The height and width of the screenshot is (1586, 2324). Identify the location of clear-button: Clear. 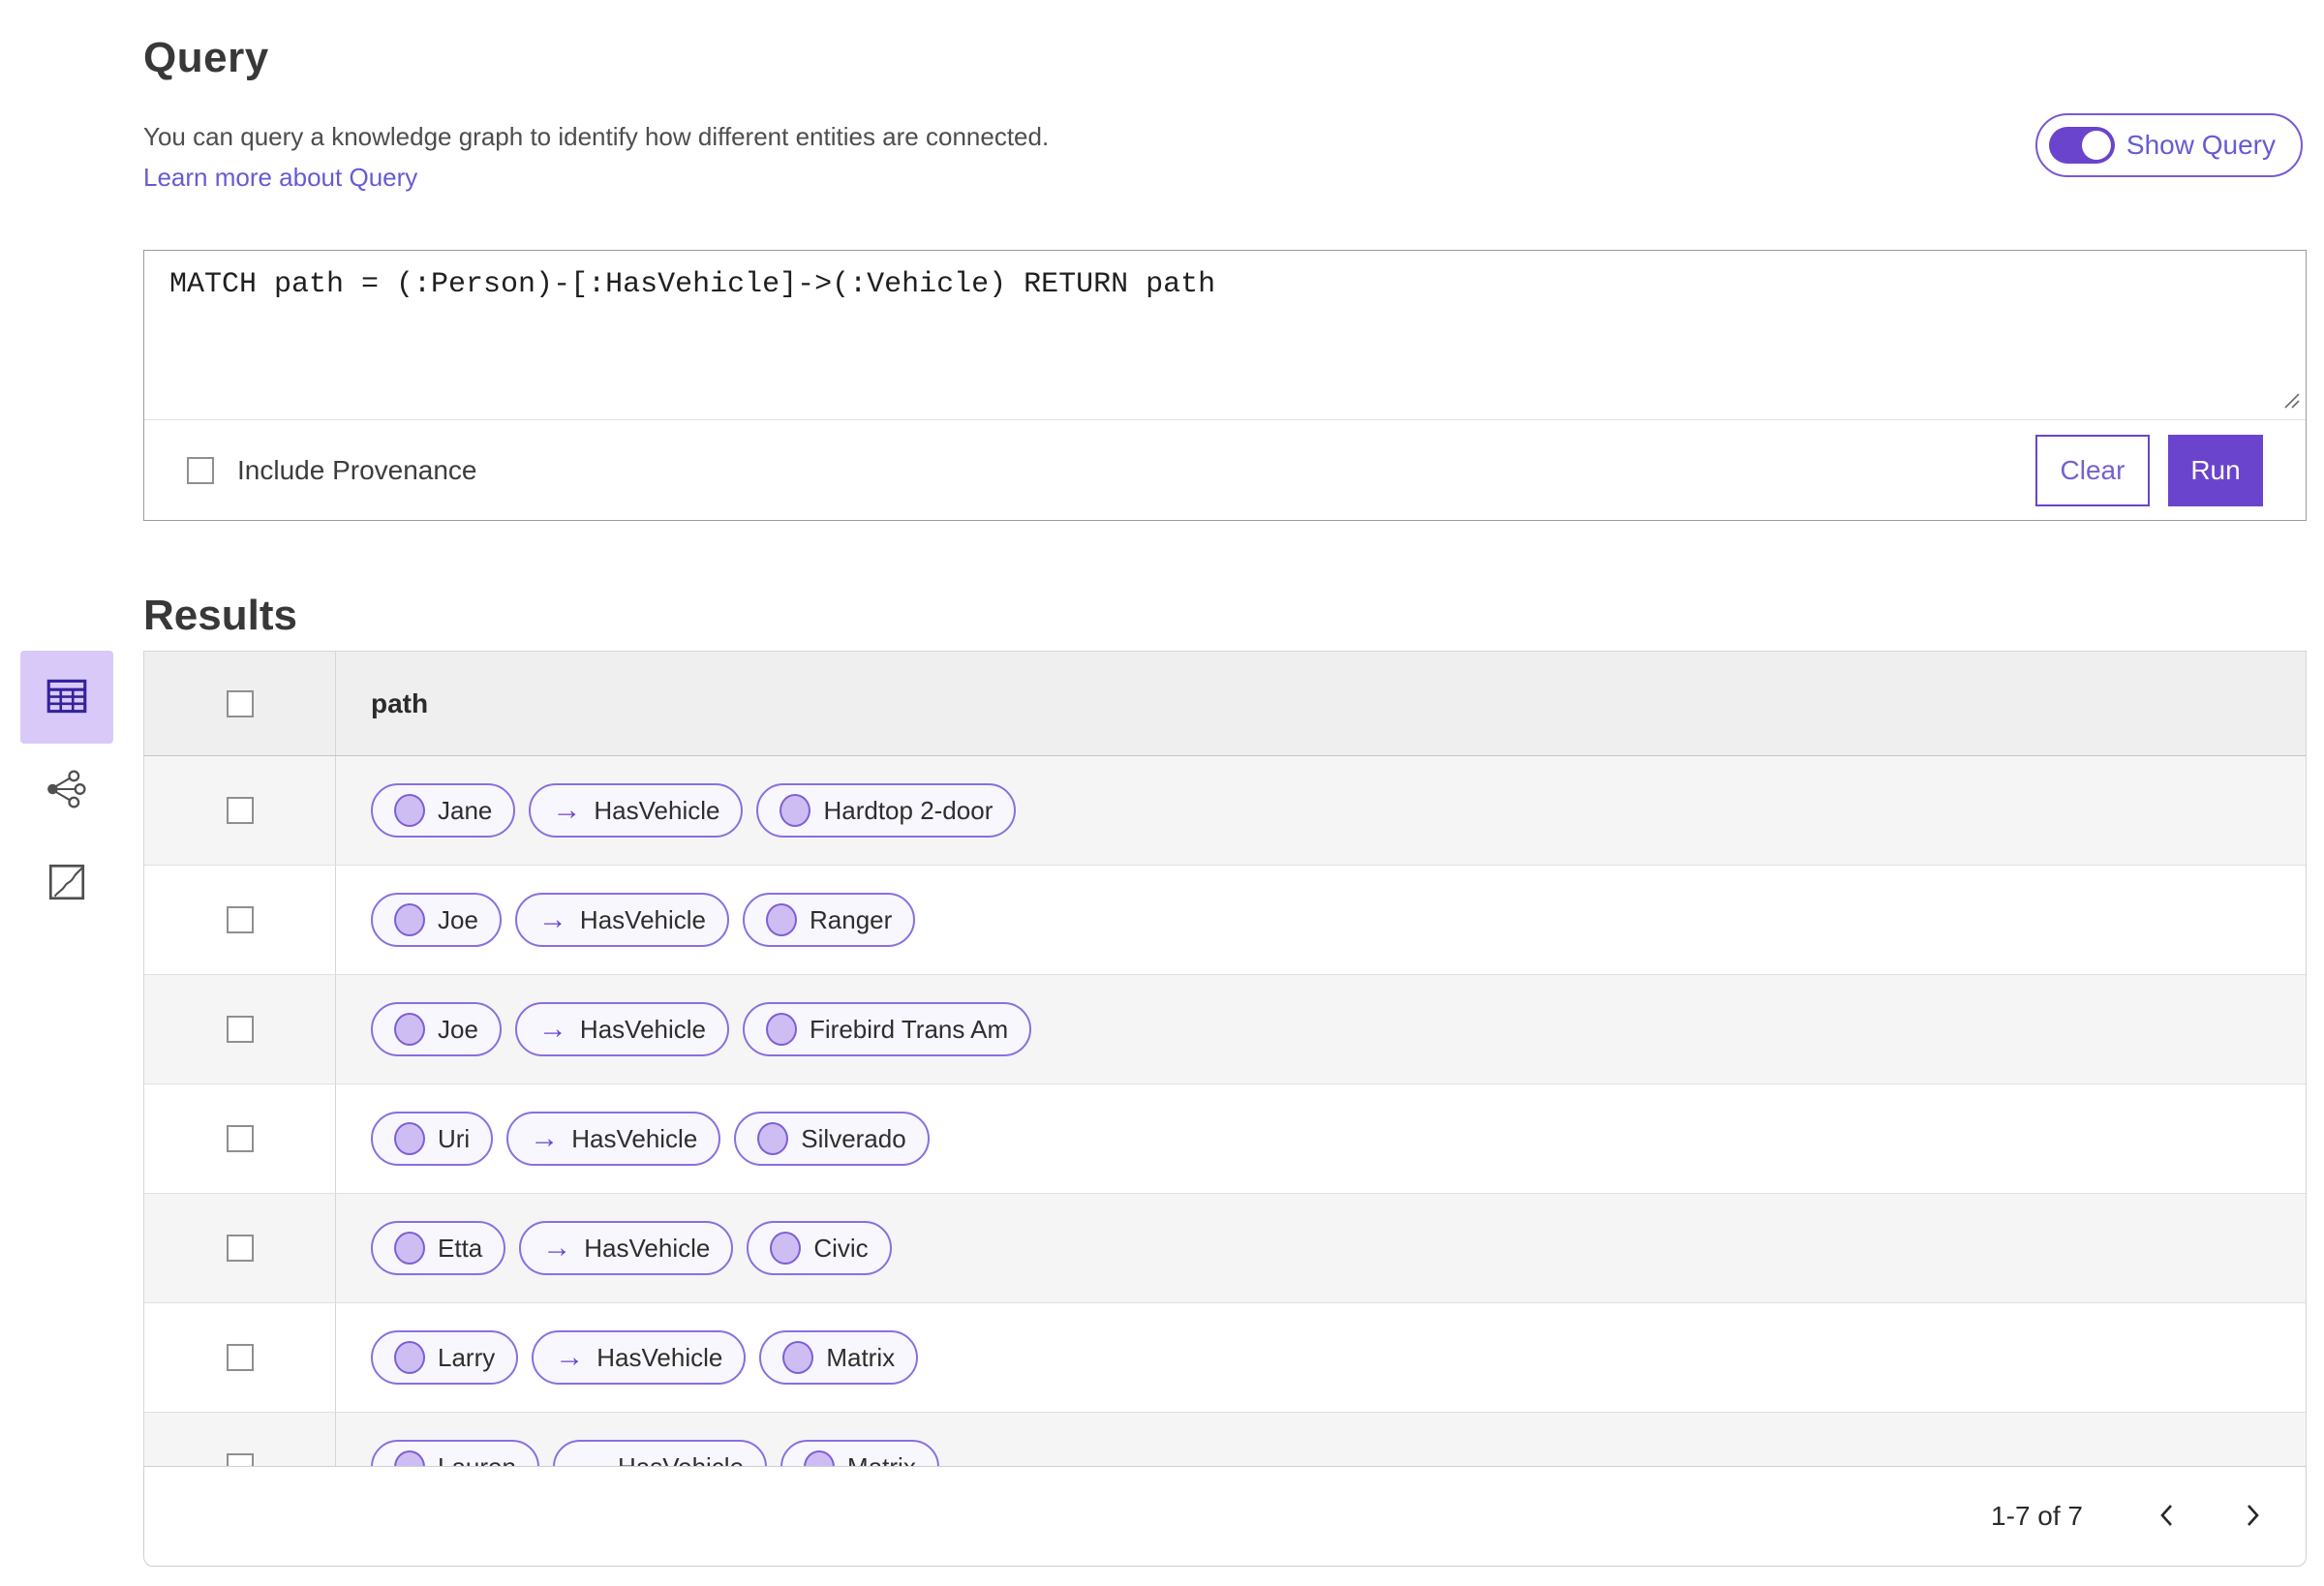
(2093, 470).